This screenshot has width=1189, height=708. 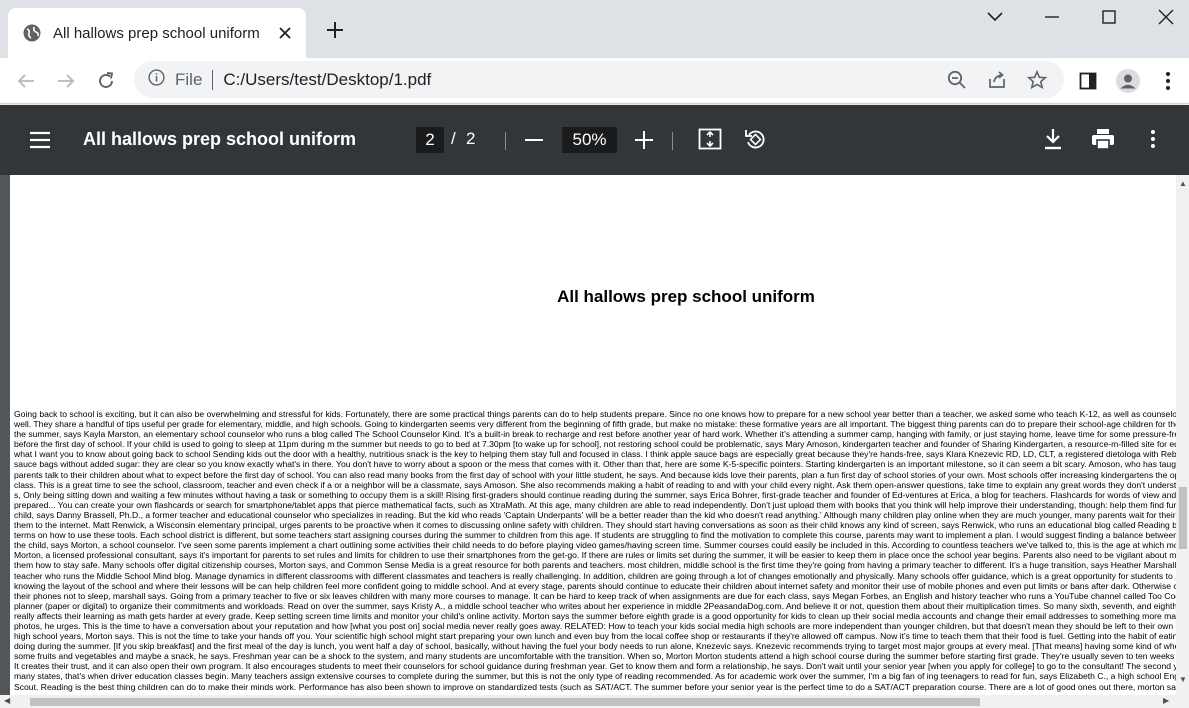 What do you see at coordinates (995, 17) in the screenshot?
I see `tab-search-chevron-icon` at bounding box center [995, 17].